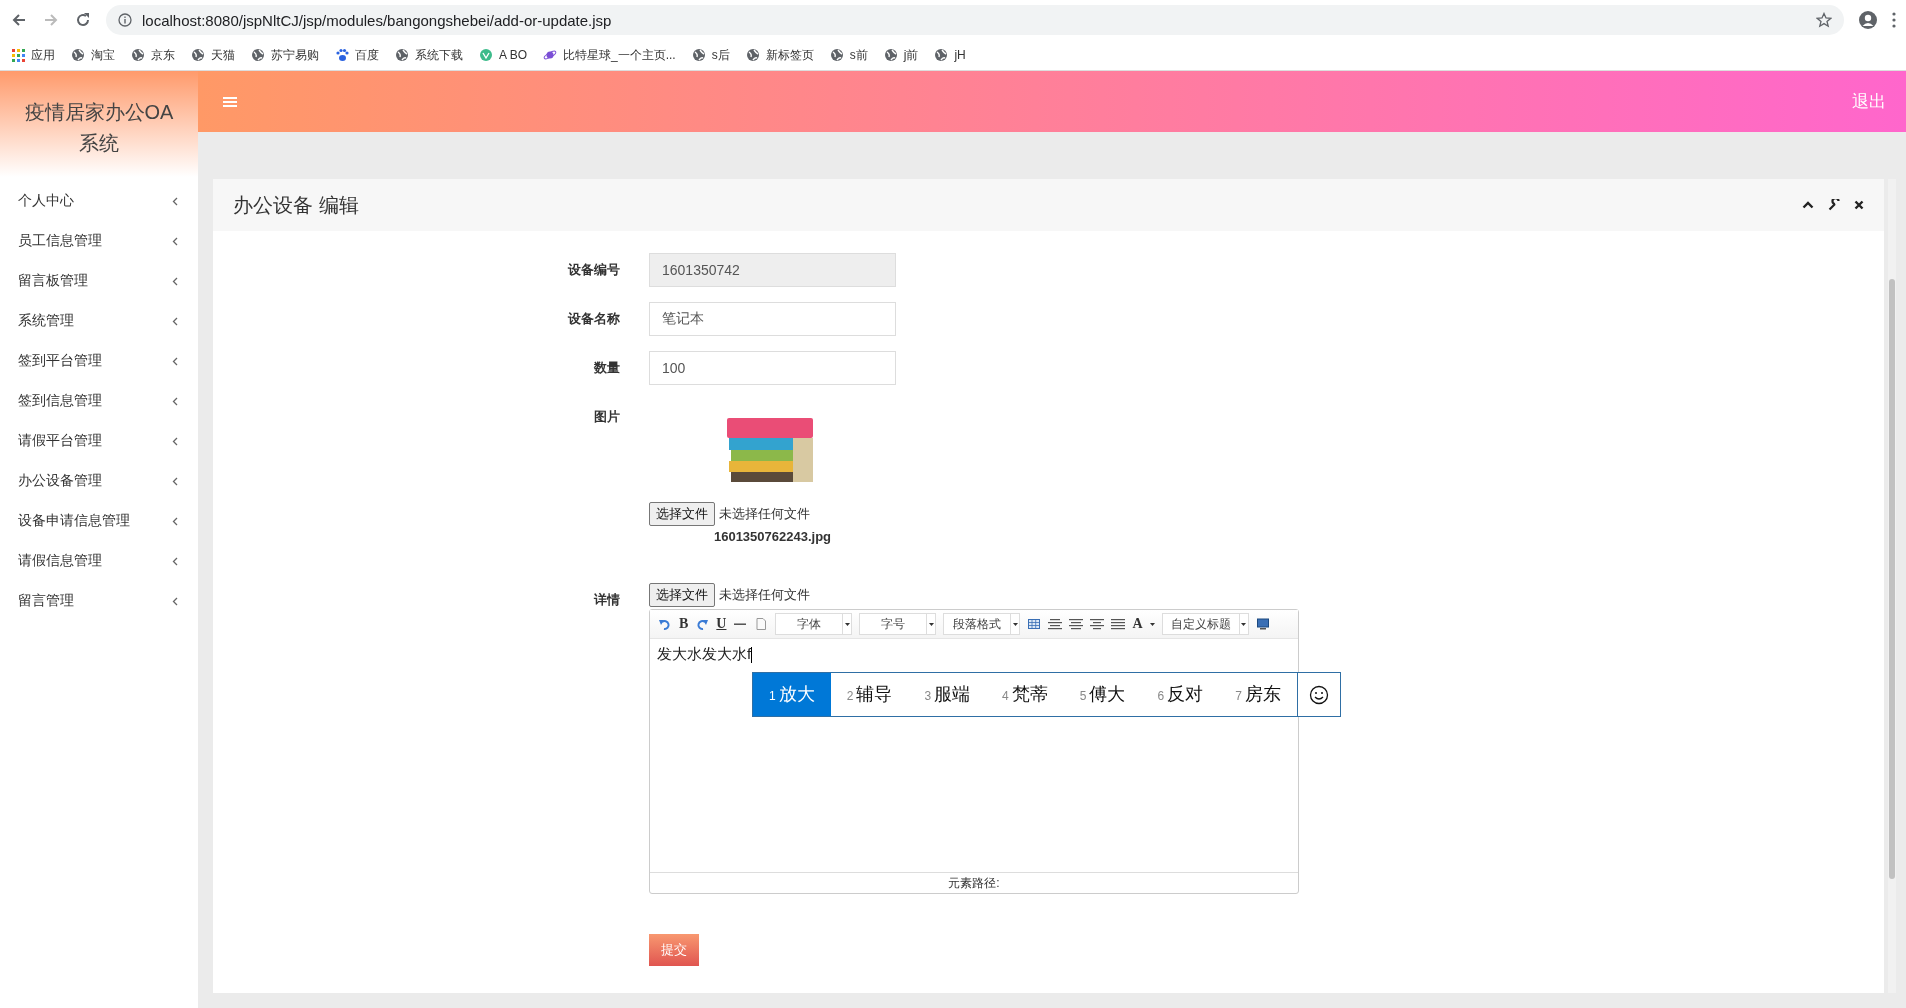  What do you see at coordinates (83, 20) in the screenshot?
I see `reload-icon` at bounding box center [83, 20].